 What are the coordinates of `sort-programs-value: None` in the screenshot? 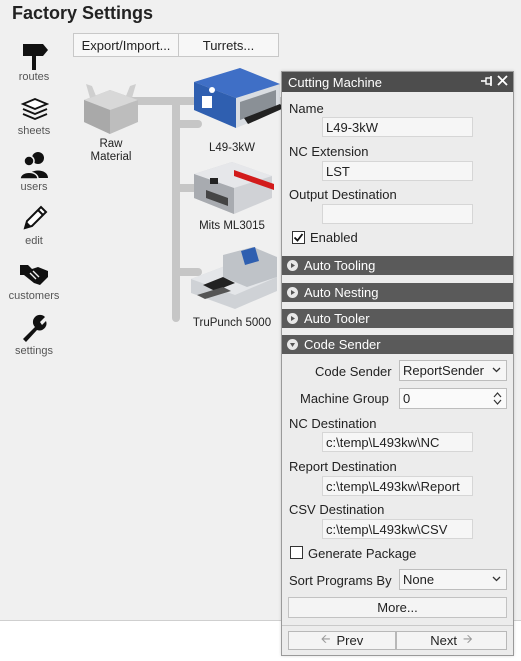 It's located at (419, 579).